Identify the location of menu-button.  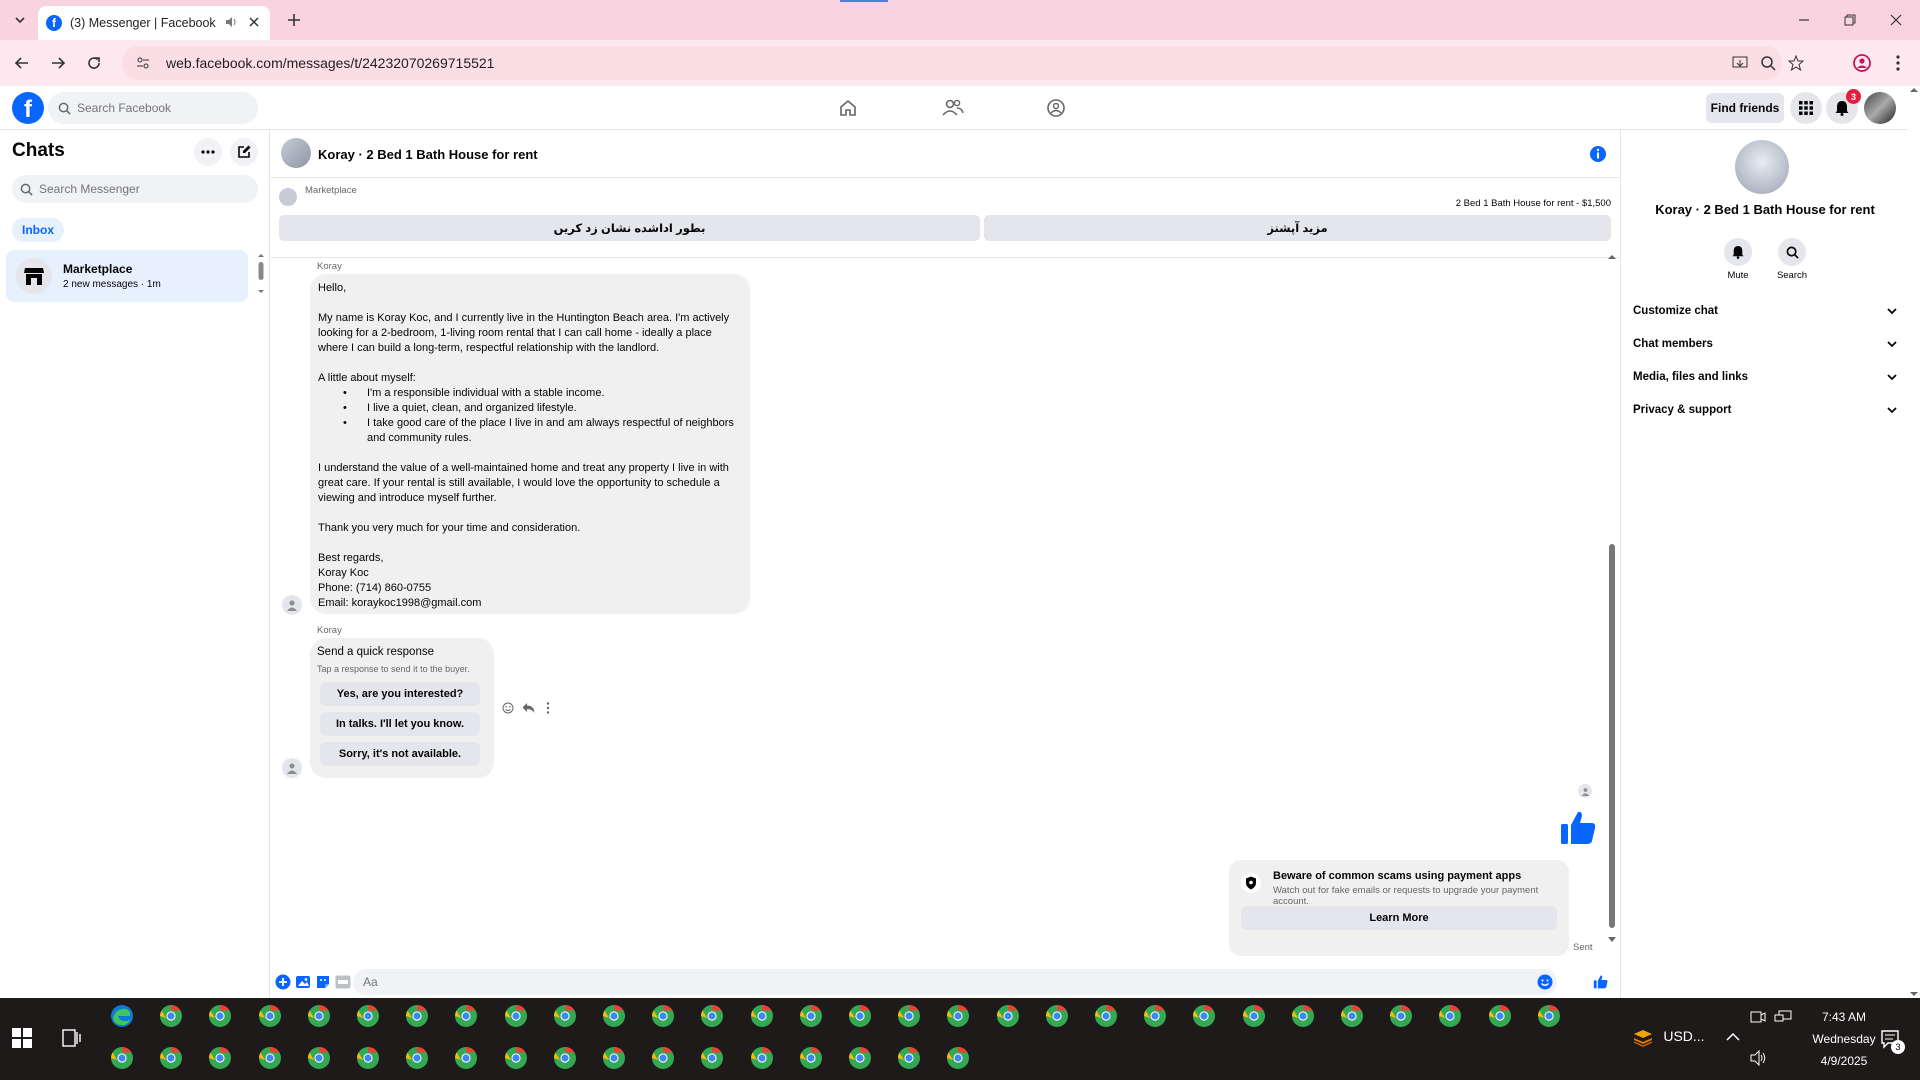
(1806, 108).